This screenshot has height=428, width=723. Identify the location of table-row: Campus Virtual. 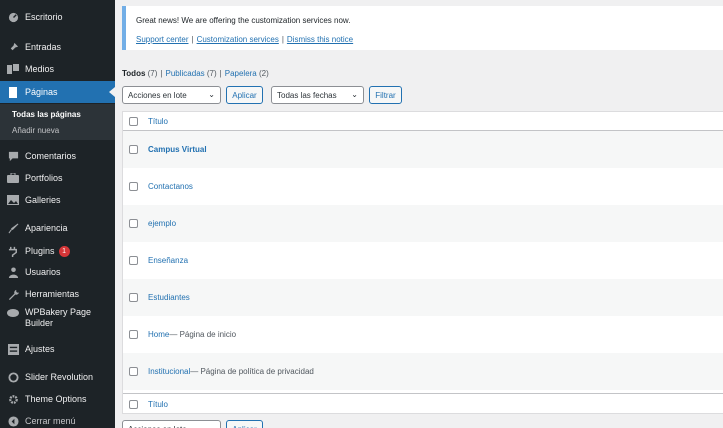
(423, 149).